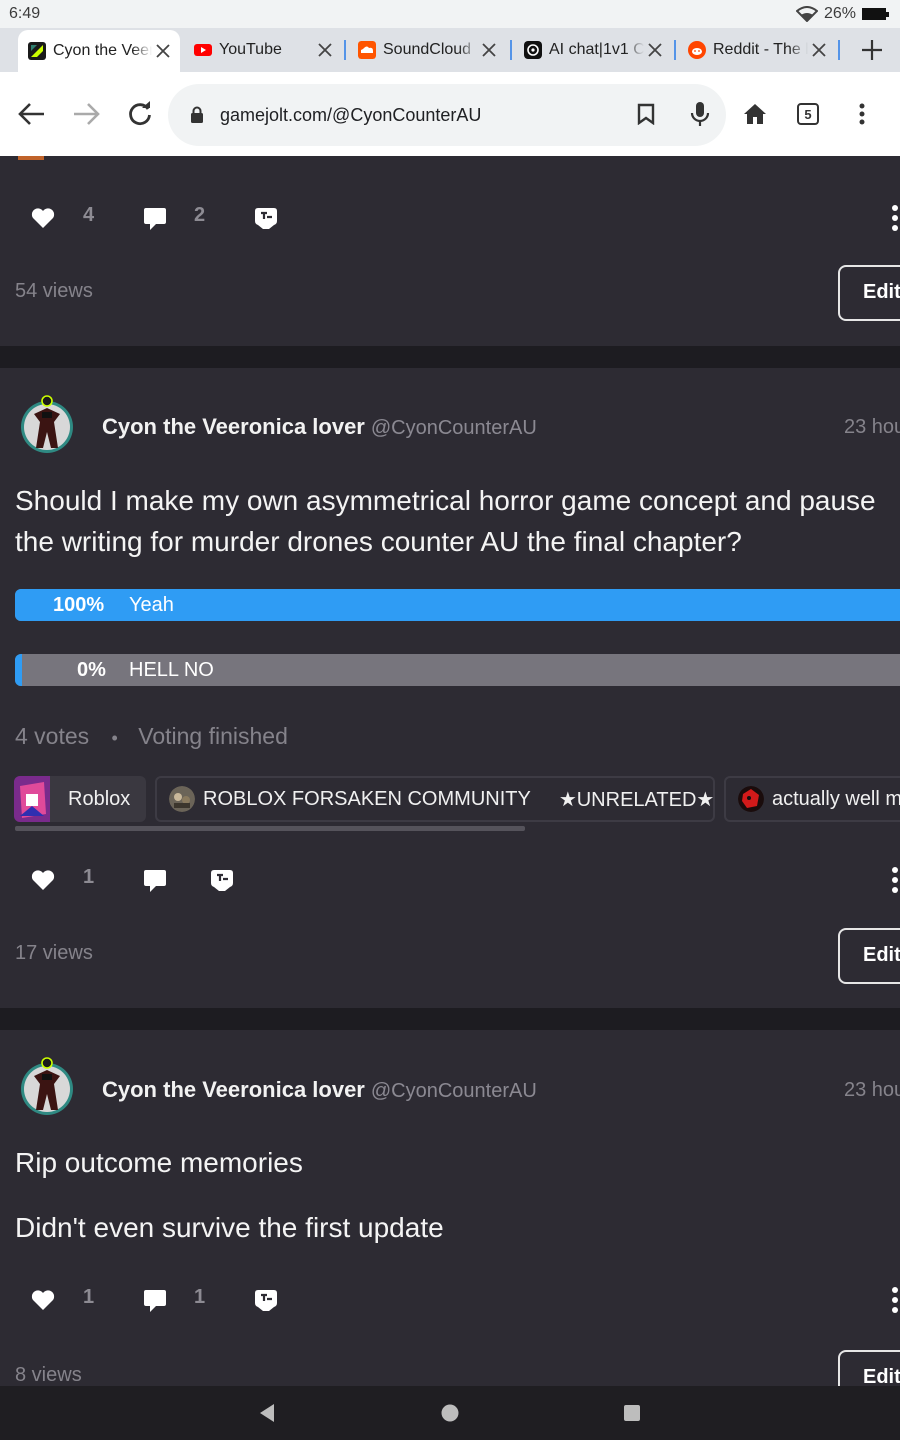 The image size is (900, 1440). What do you see at coordinates (872, 50) in the screenshot?
I see `new-tab-button` at bounding box center [872, 50].